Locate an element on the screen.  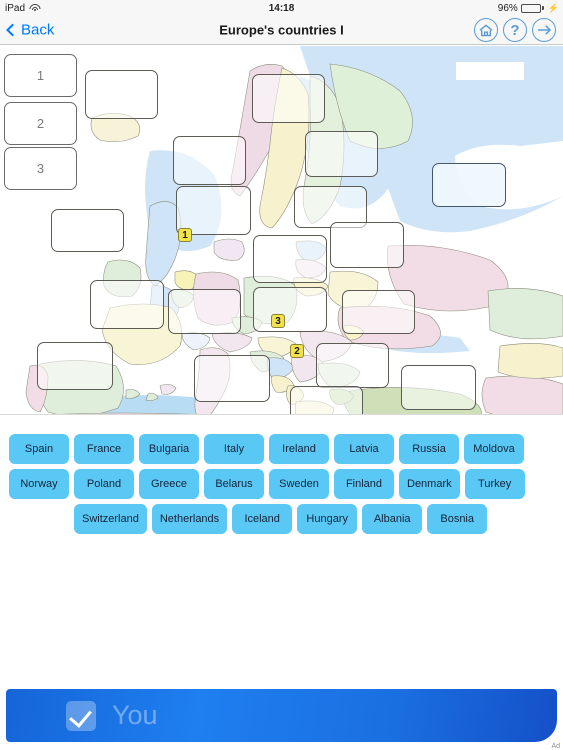
answer-button-belarus: Belarus is located at coordinates (234, 484).